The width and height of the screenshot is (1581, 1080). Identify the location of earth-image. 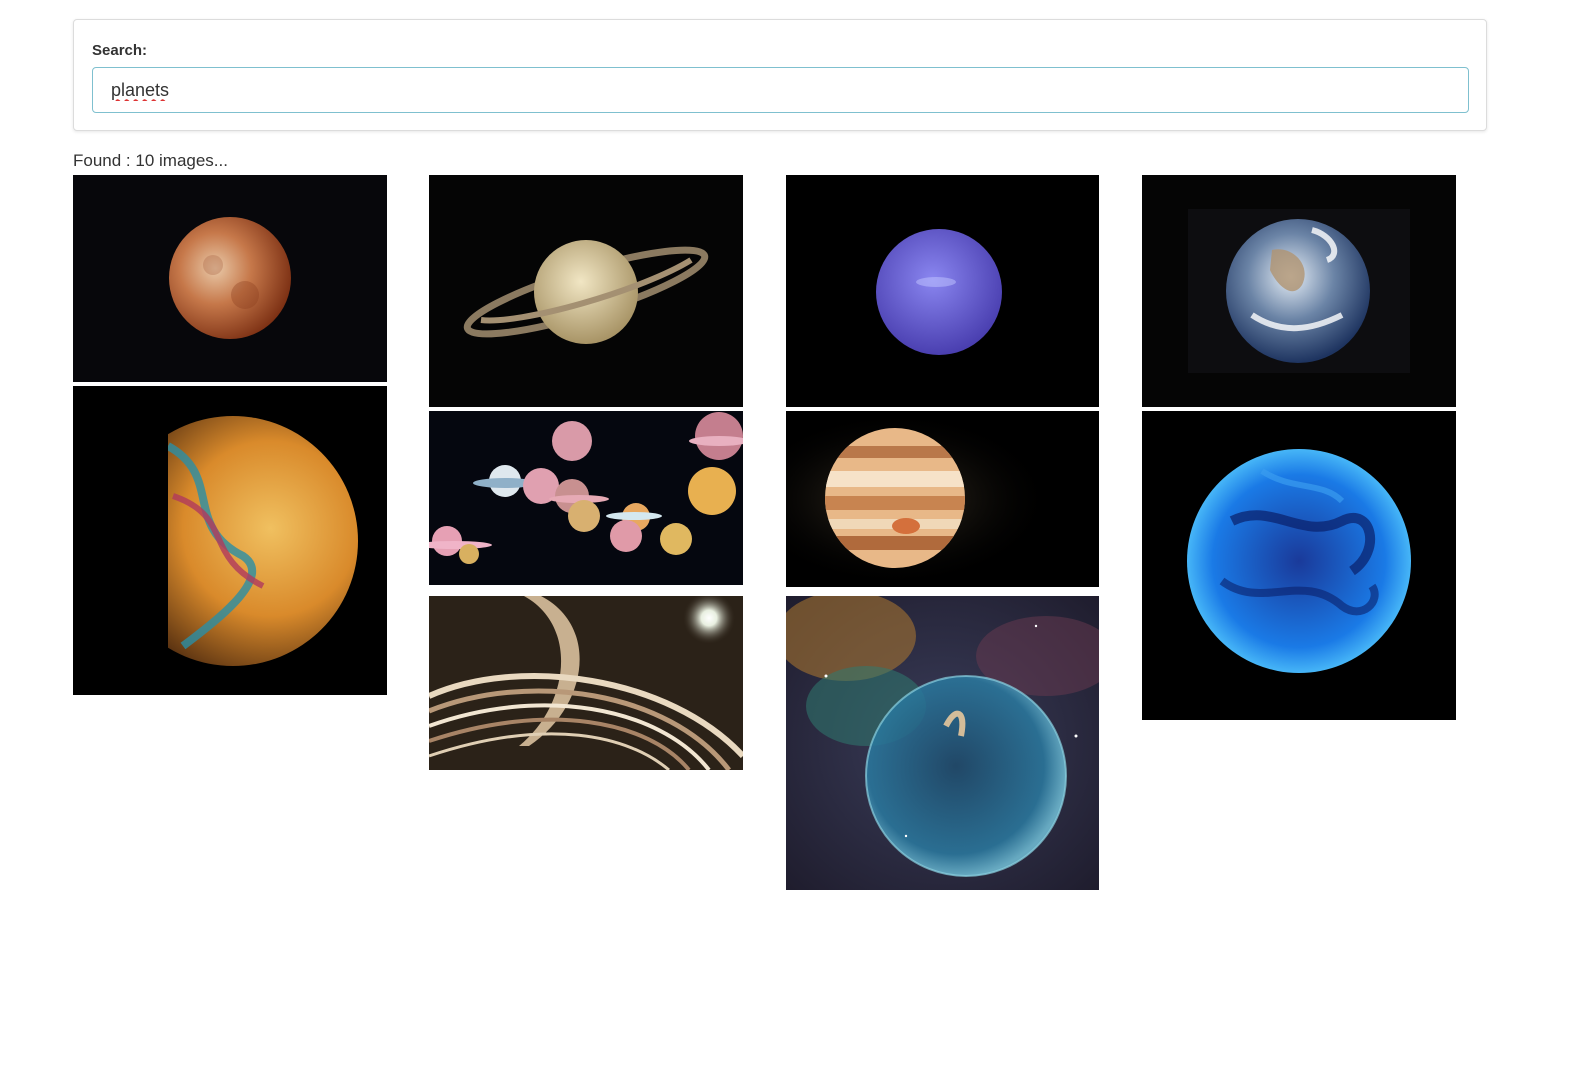
(1299, 291).